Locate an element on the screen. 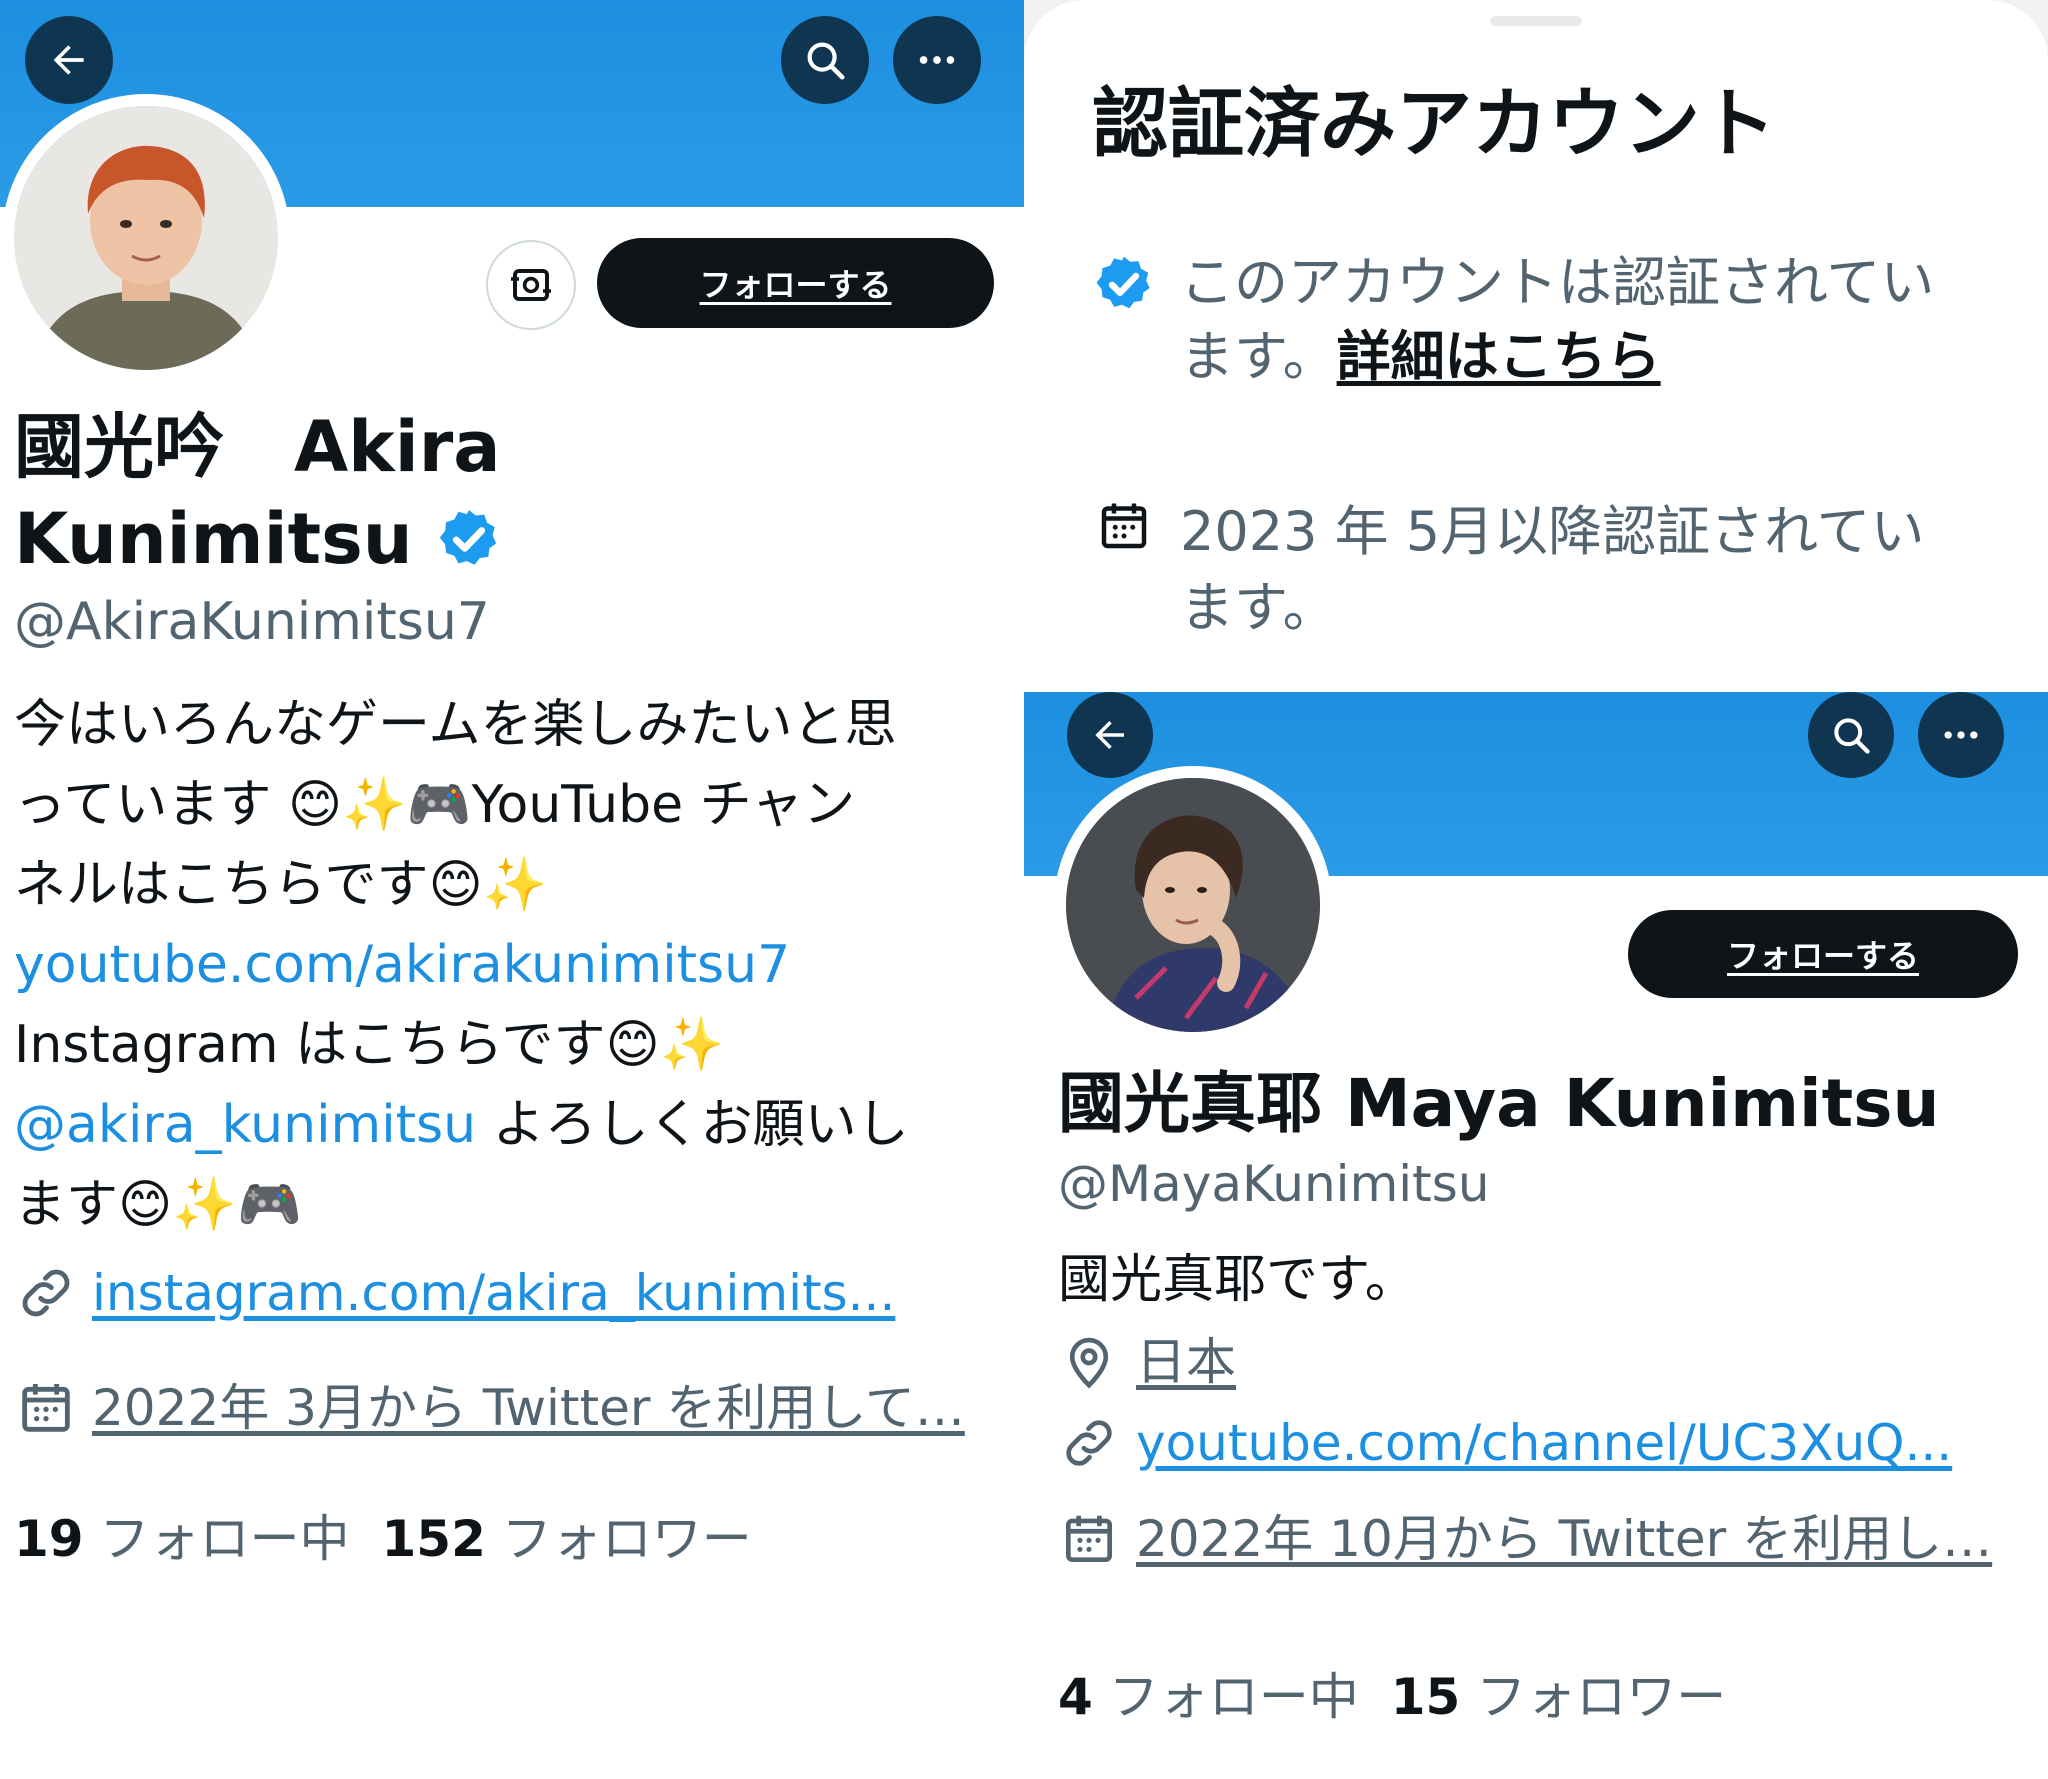 The image size is (2048, 1779). bio-line: 今はいろんなゲームを楽しみたいと思 is located at coordinates (455, 725).